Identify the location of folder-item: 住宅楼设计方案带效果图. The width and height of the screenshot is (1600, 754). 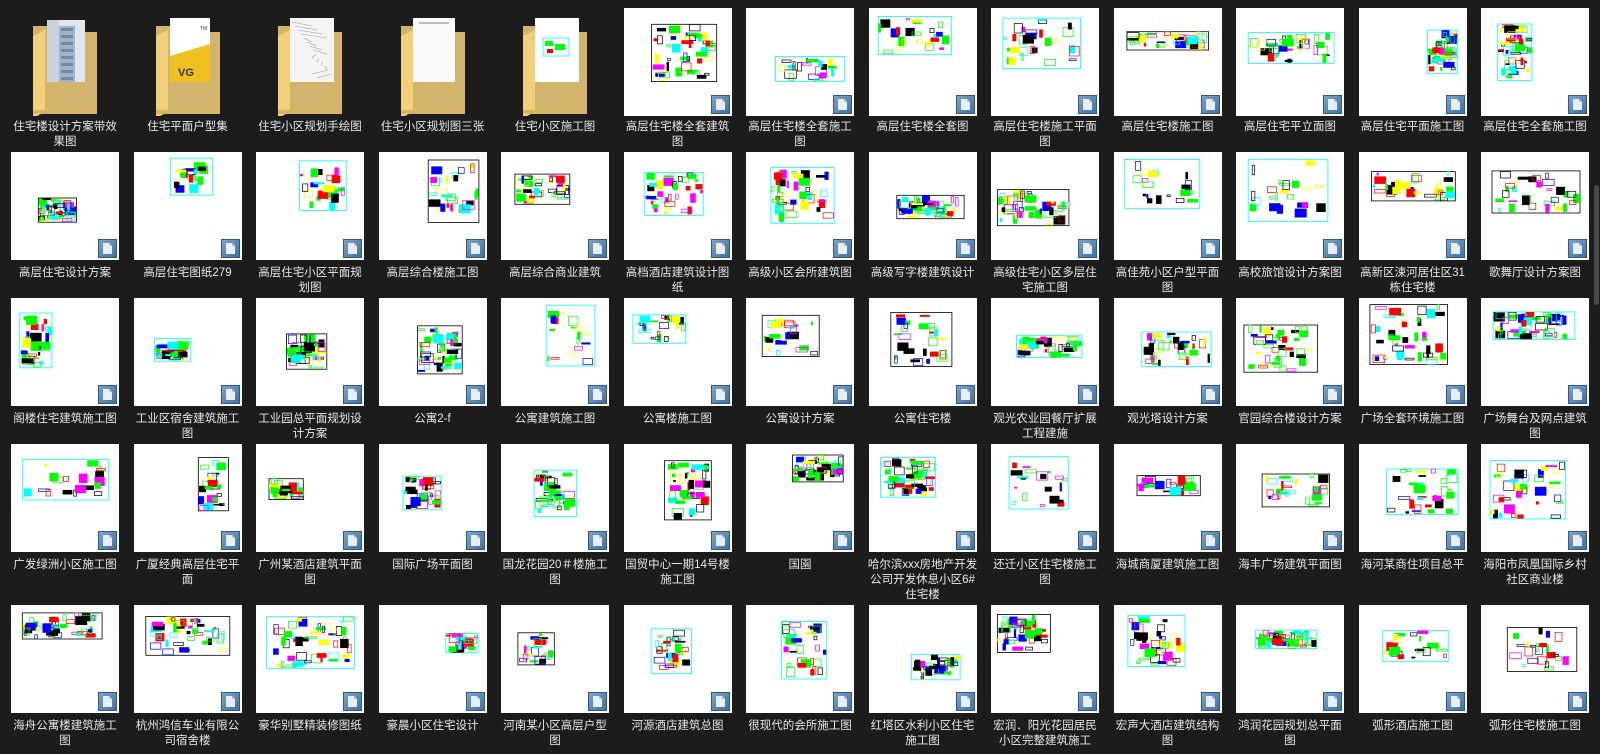
(65, 79).